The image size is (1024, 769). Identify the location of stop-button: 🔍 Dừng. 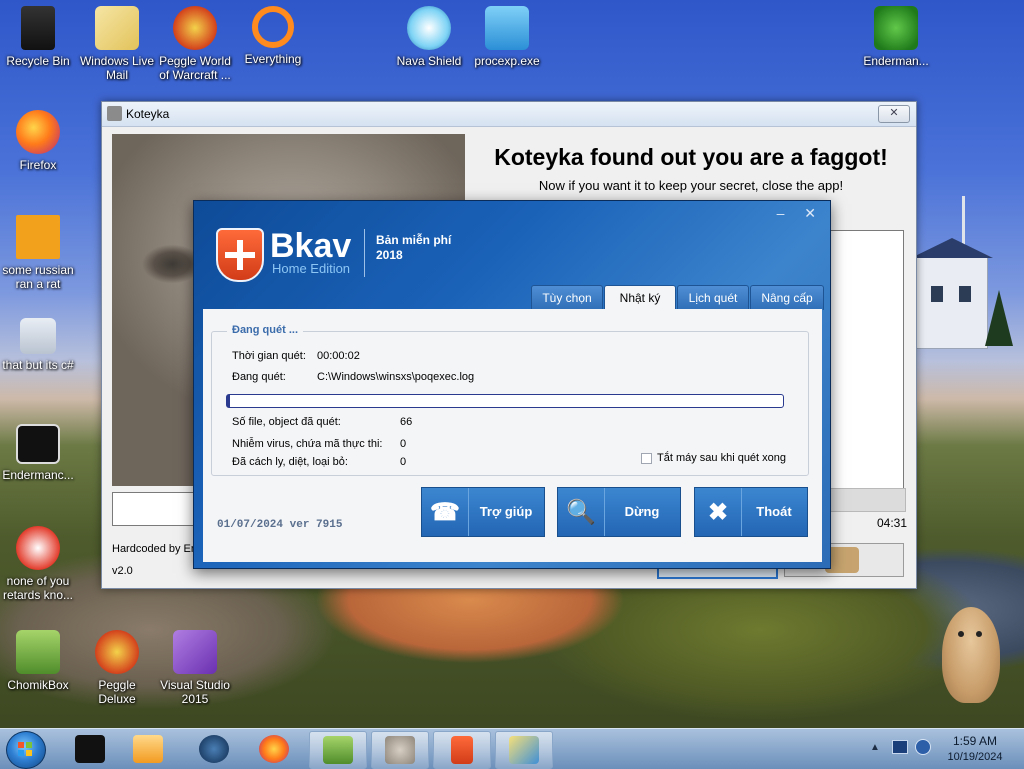
(619, 512).